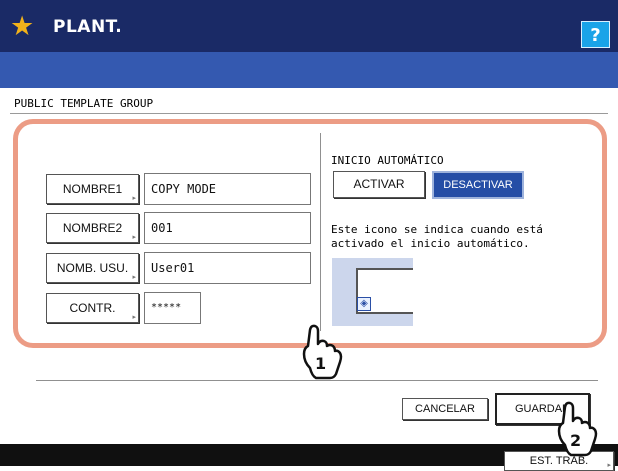 The image size is (618, 471). I want to click on password-button: CONTR. ▸, so click(92, 308).